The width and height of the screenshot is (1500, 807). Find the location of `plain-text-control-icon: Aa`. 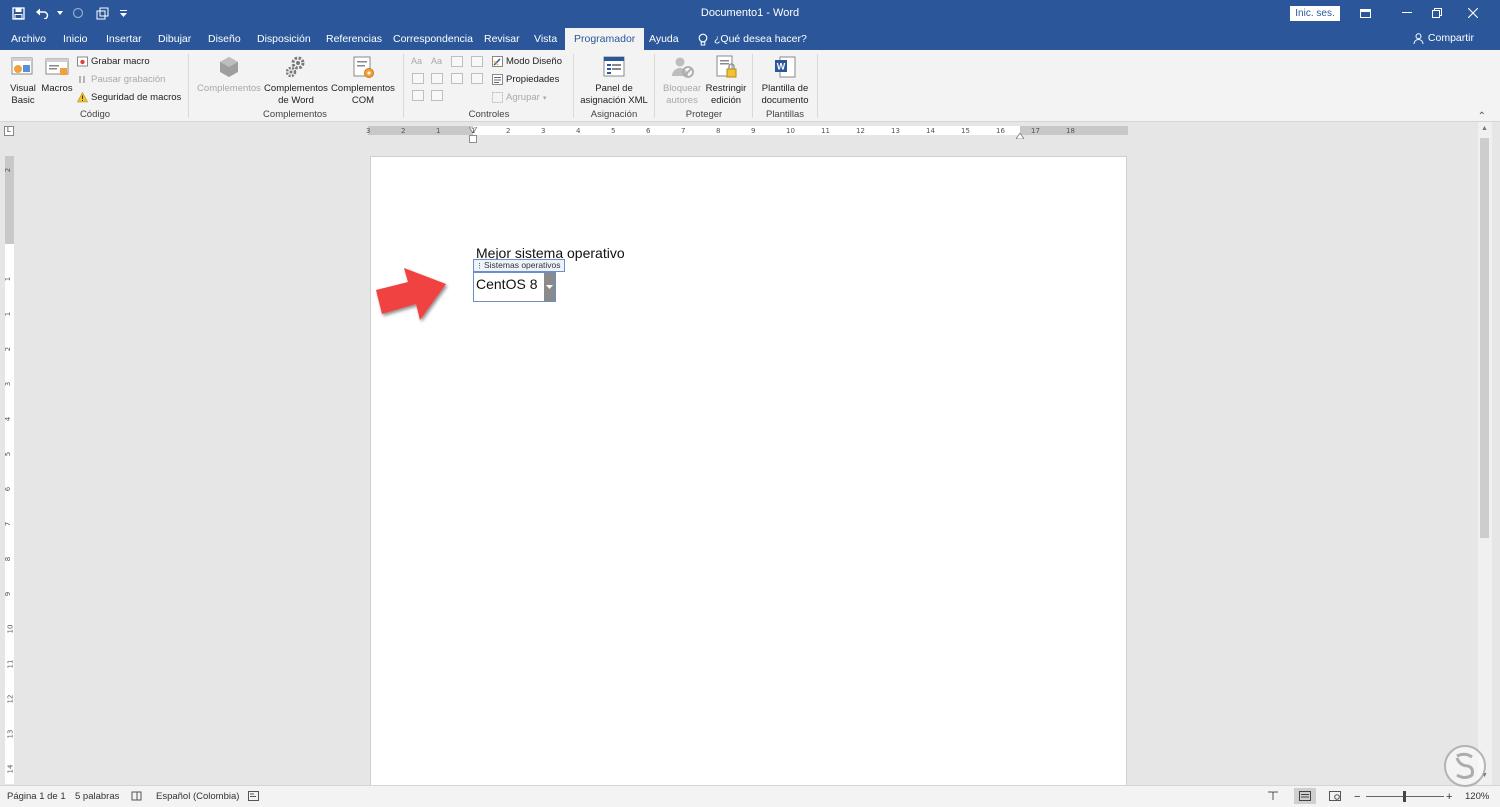

plain-text-control-icon: Aa is located at coordinates (437, 61).